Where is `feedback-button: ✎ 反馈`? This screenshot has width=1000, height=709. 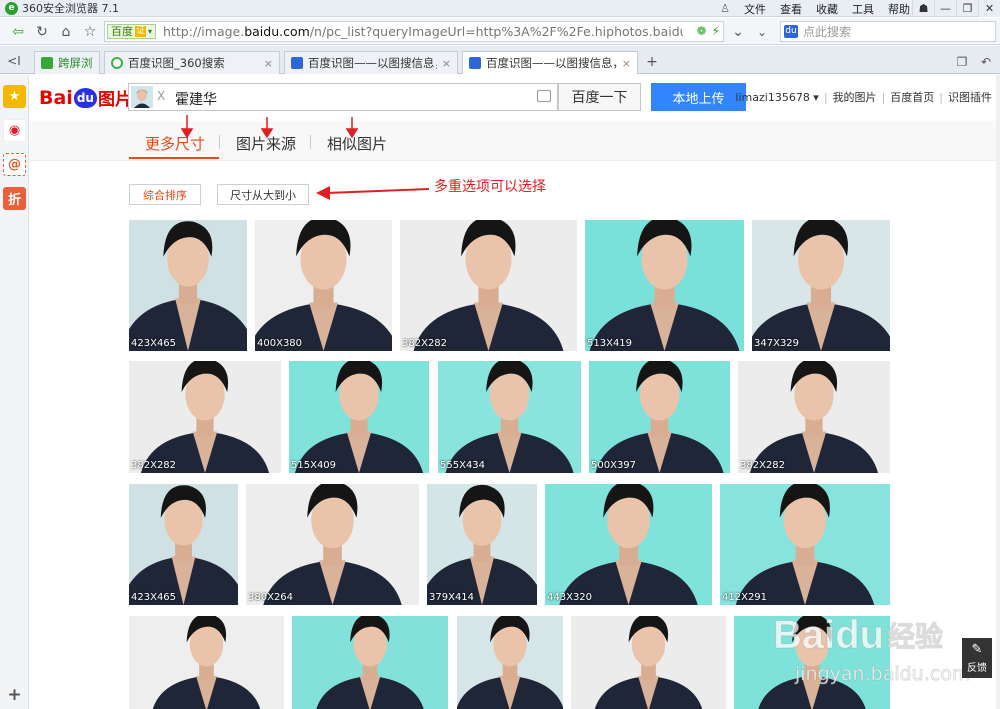 feedback-button: ✎ 反馈 is located at coordinates (977, 658).